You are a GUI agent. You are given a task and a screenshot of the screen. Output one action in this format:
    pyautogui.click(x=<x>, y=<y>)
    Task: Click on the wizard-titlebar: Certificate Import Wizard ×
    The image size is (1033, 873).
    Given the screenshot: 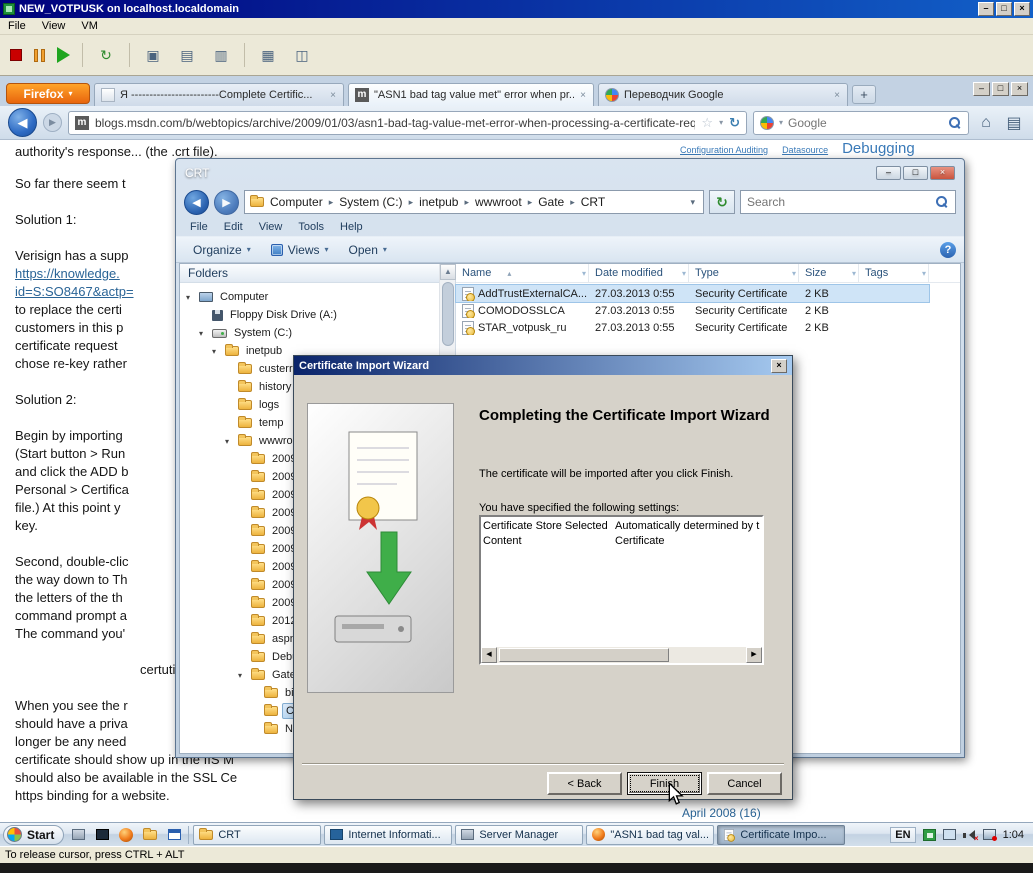 What is the action you would take?
    pyautogui.click(x=543, y=365)
    